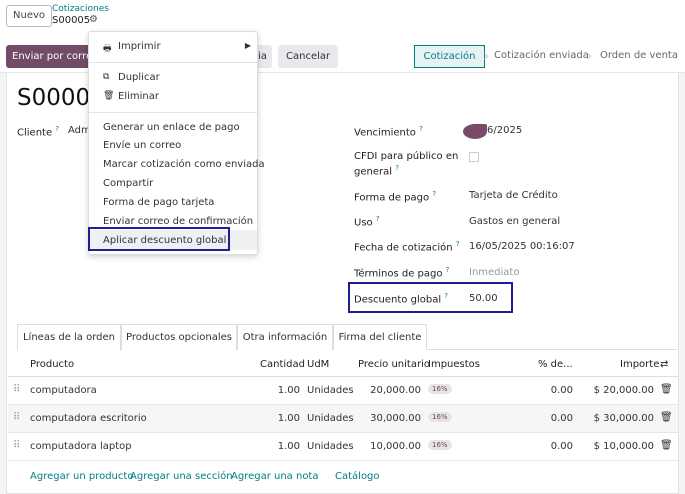  What do you see at coordinates (318, 364) in the screenshot?
I see `col-uom: UdM` at bounding box center [318, 364].